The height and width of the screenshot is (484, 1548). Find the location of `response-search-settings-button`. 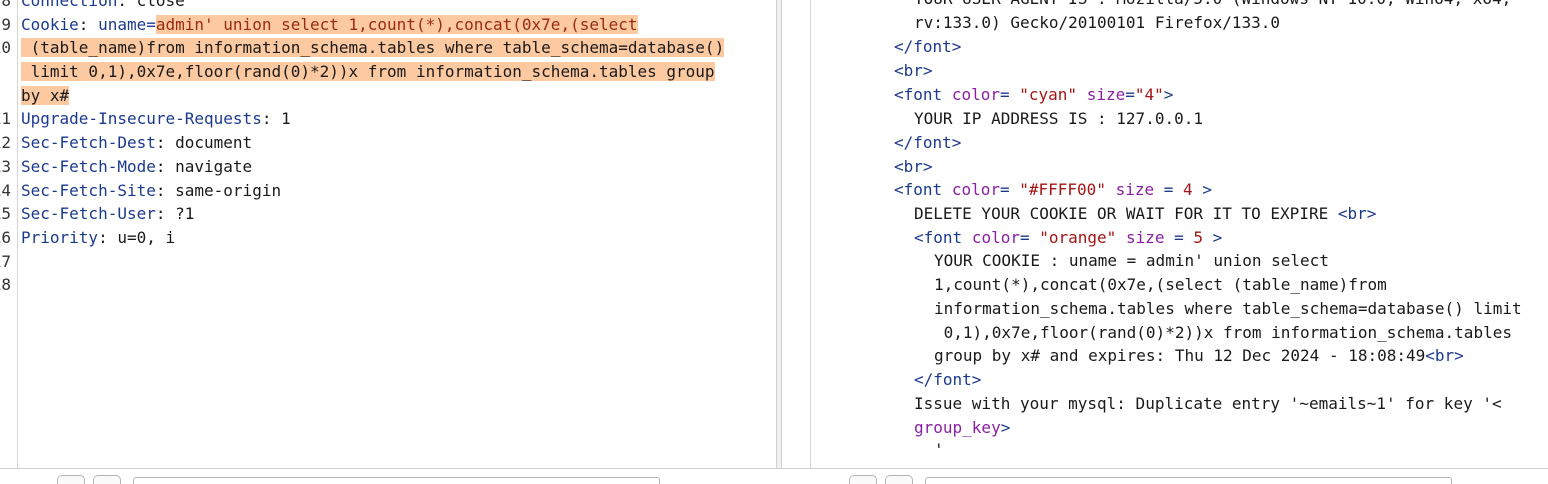

response-search-settings-button is located at coordinates (863, 479).